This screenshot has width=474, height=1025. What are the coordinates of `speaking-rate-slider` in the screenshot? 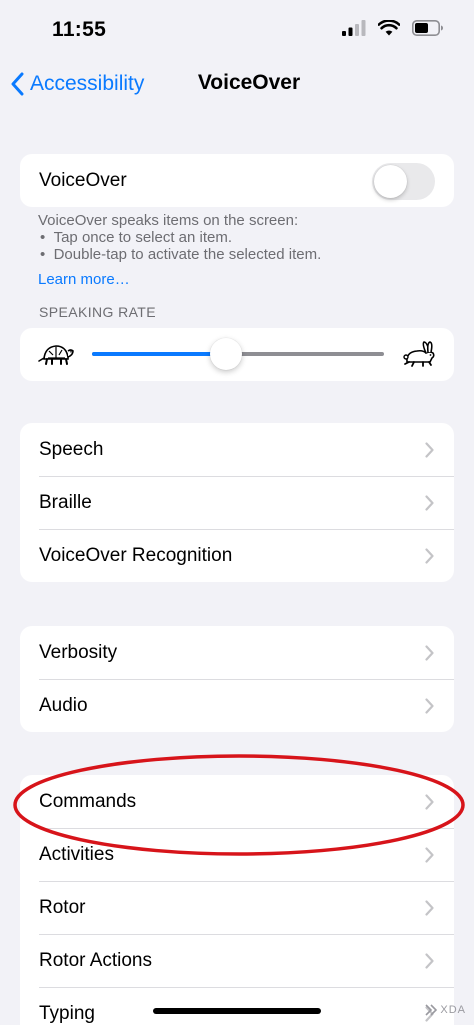 It's located at (238, 354).